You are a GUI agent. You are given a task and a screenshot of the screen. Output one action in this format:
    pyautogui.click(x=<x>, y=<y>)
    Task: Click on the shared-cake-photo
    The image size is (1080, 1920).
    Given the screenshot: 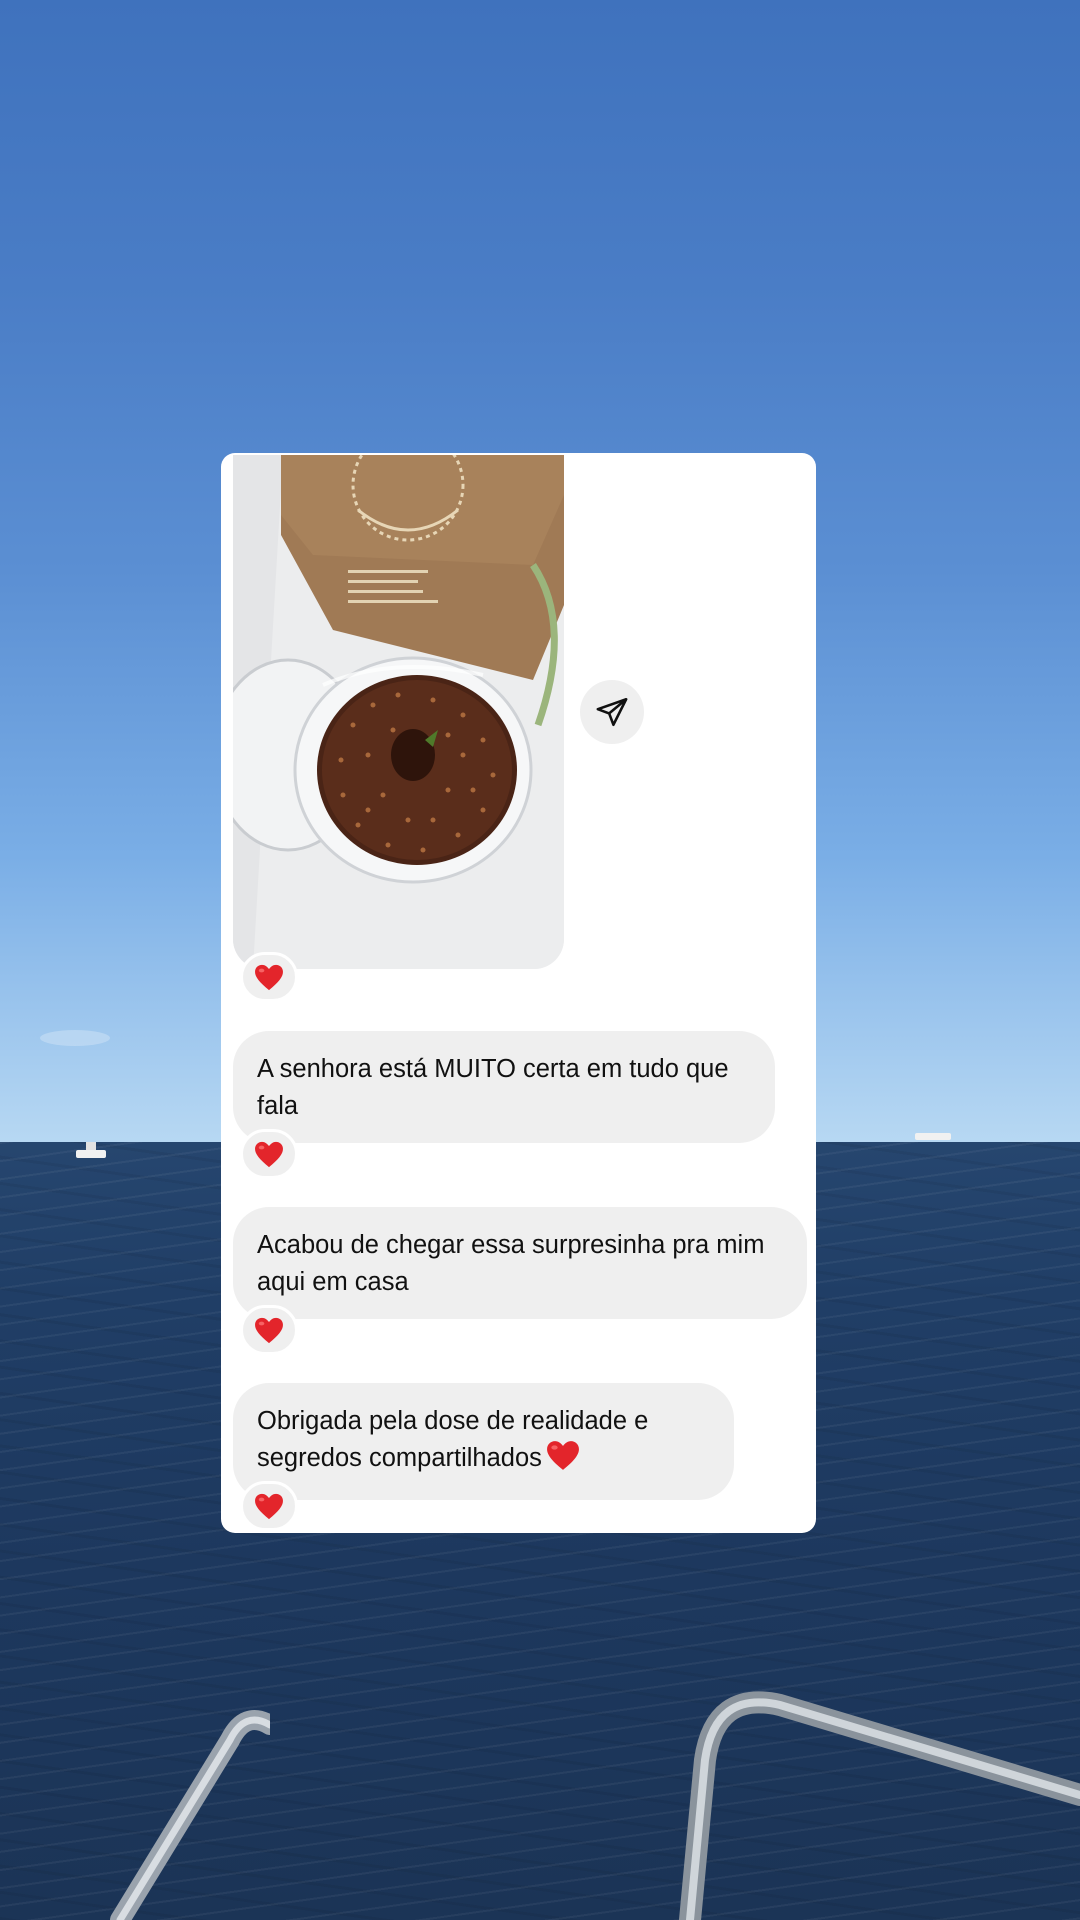 What is the action you would take?
    pyautogui.click(x=398, y=712)
    